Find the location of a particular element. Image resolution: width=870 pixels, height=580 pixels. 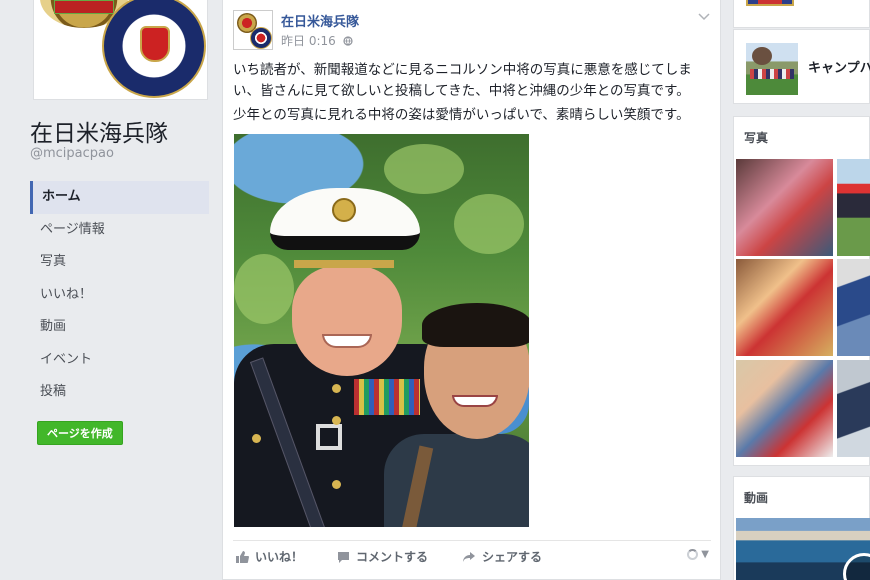

sidebar-related-page: キャンプハ is located at coordinates (801, 66).